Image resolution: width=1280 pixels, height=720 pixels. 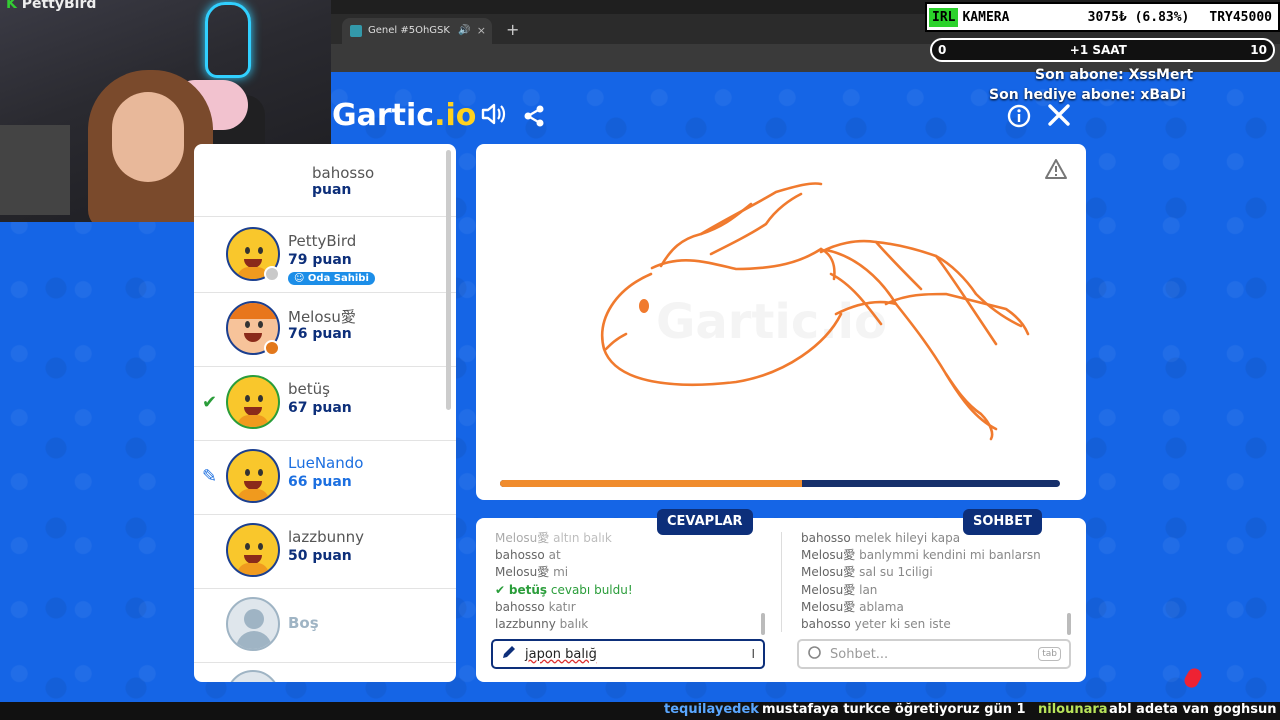 What do you see at coordinates (343, 173) in the screenshot?
I see `player-name: bahosso` at bounding box center [343, 173].